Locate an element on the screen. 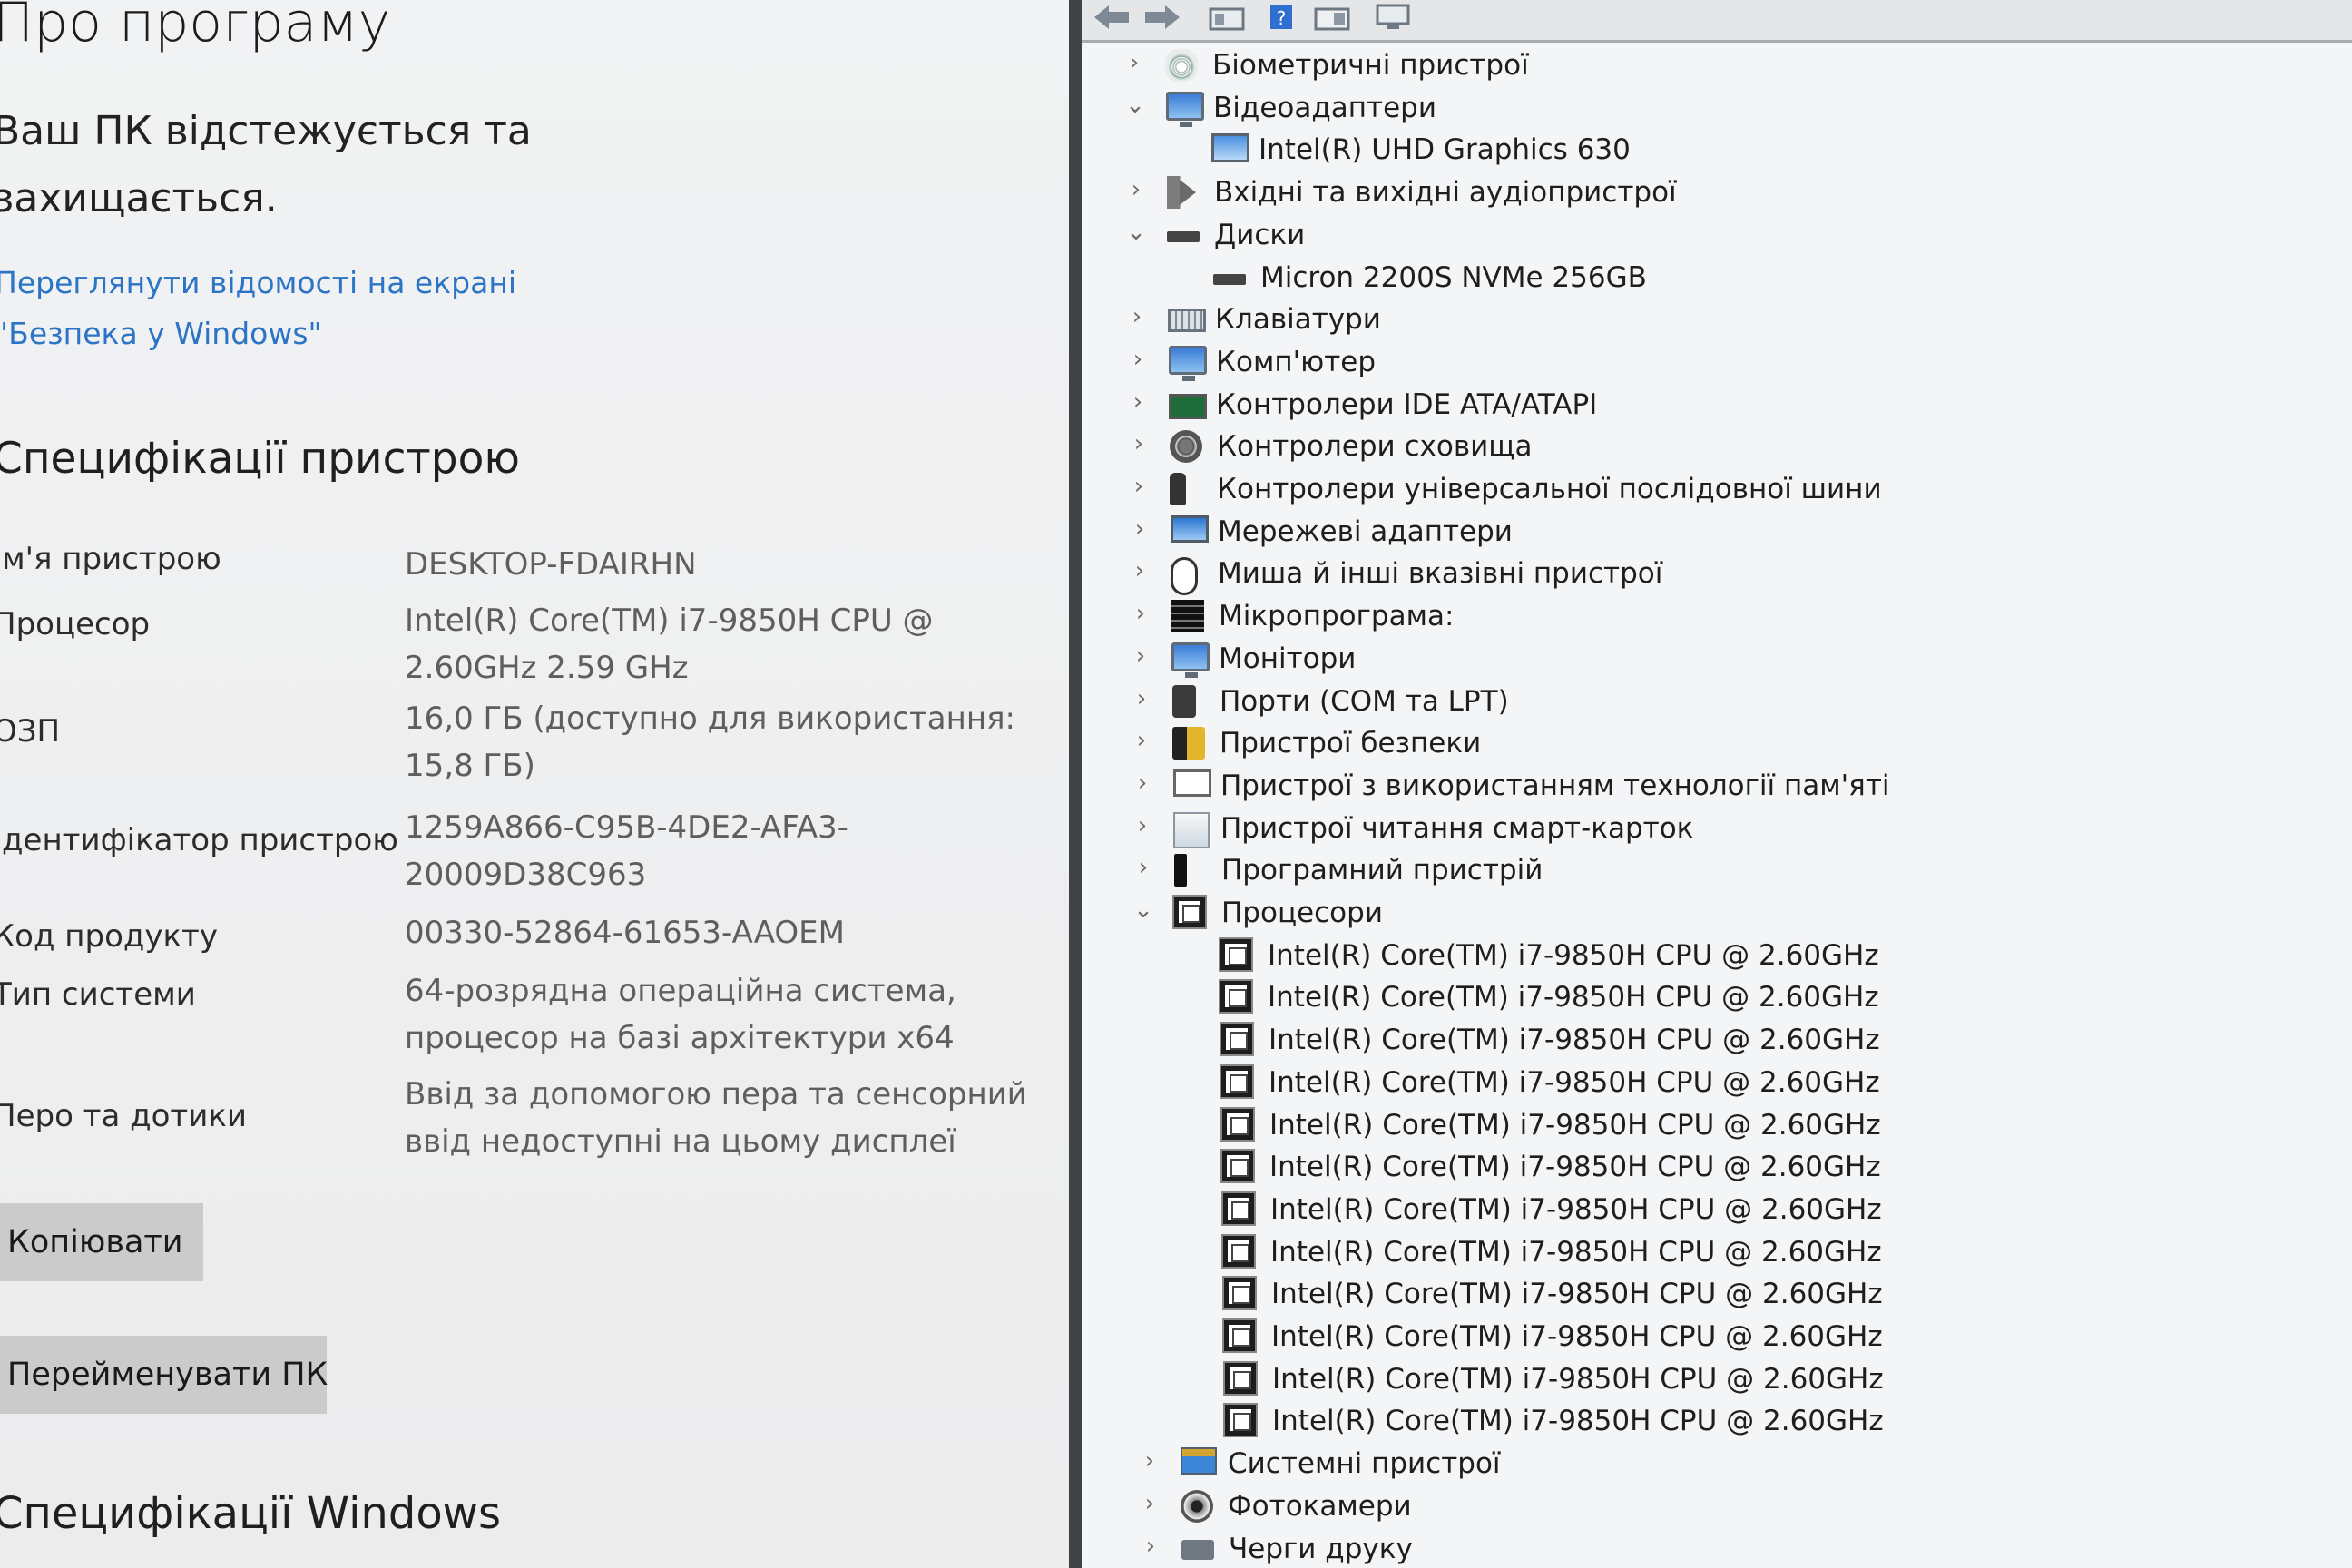  tree-item-label: Системні пристрої is located at coordinates (1364, 1463).